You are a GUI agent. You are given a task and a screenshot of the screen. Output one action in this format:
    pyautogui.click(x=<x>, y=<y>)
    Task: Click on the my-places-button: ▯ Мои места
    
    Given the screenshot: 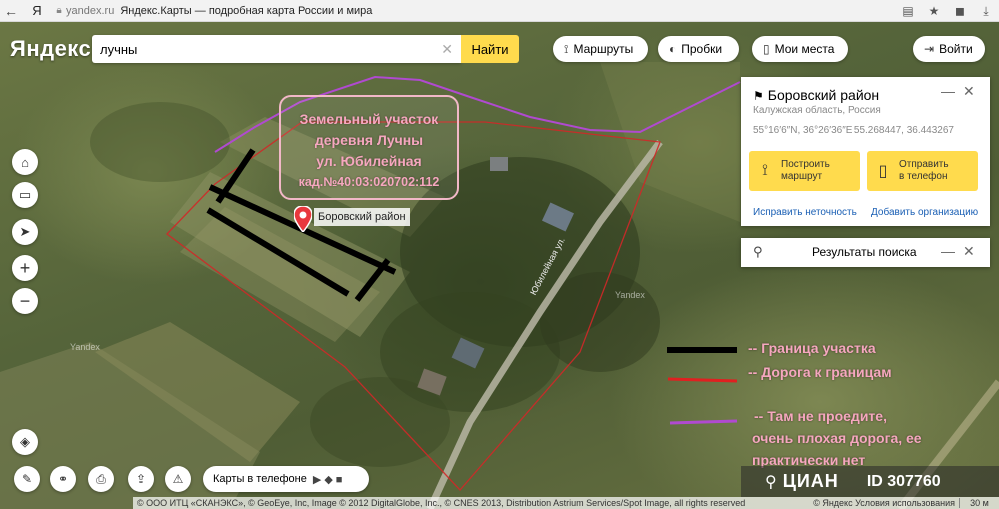 What is the action you would take?
    pyautogui.click(x=800, y=49)
    